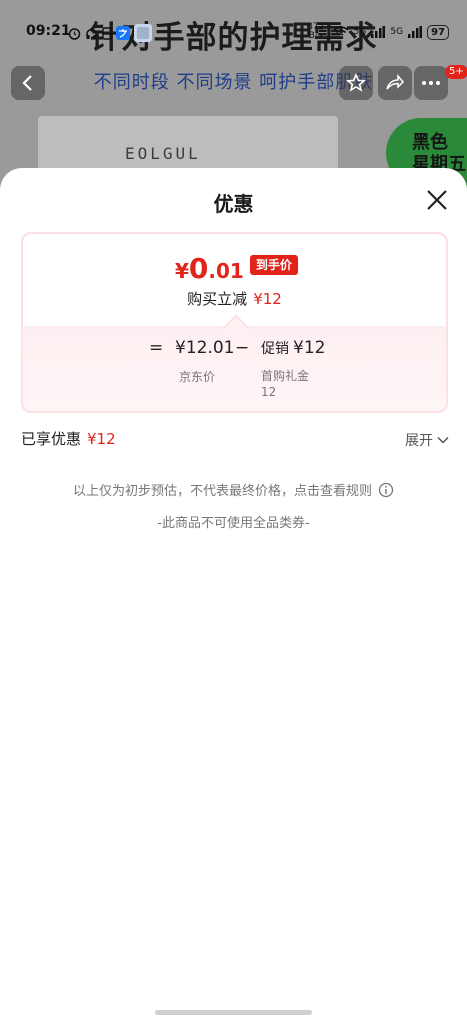 The width and height of the screenshot is (467, 1027). I want to click on coupon-restriction-note: -此商品不可使用全品类券-, so click(233, 523).